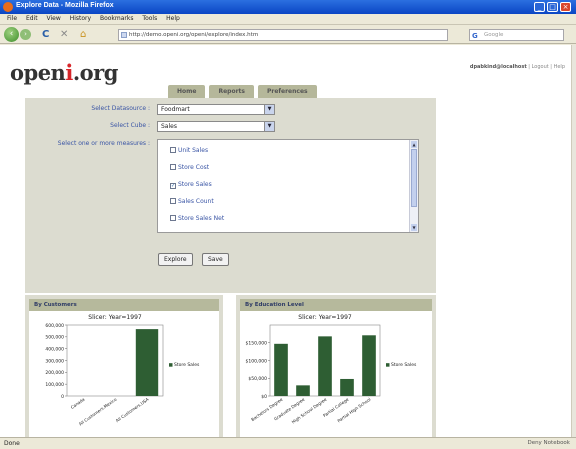 The height and width of the screenshot is (449, 576). Describe the element at coordinates (189, 167) in the screenshot. I see `measure-item-store-cost: Store Cost` at that location.